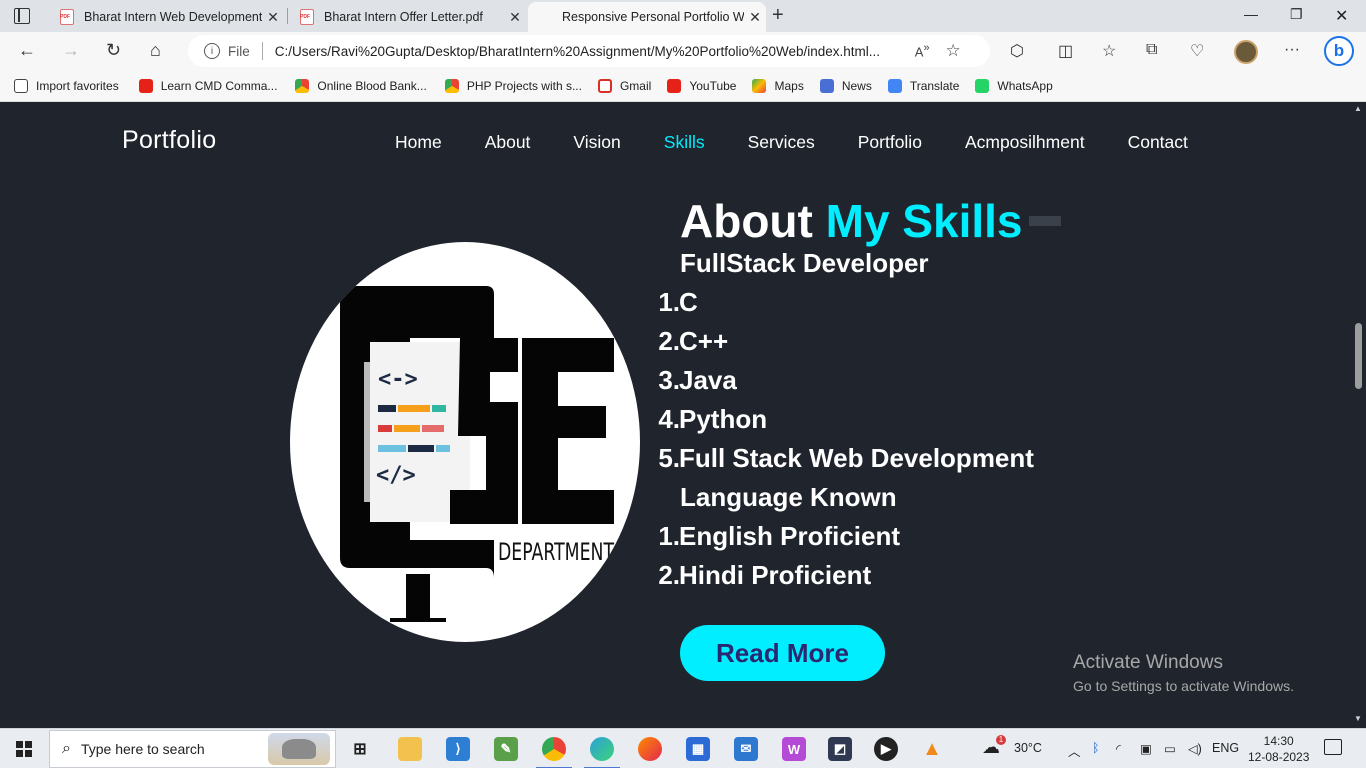  What do you see at coordinates (1017, 51) in the screenshot?
I see `extensions-icon: ⬡` at bounding box center [1017, 51].